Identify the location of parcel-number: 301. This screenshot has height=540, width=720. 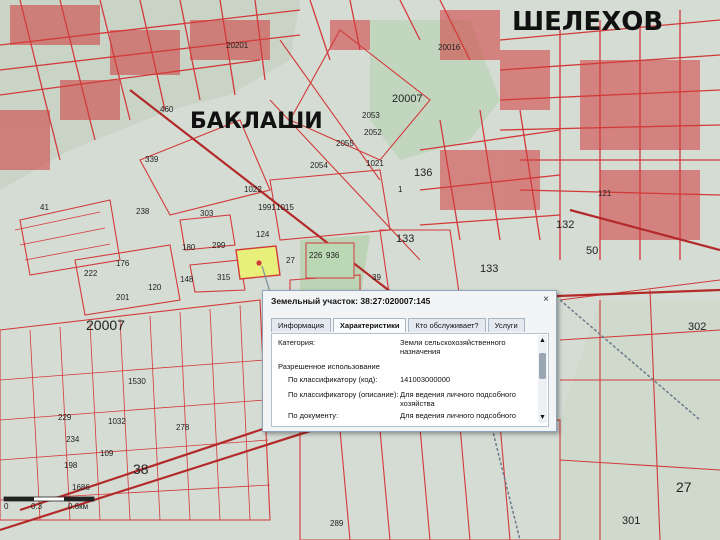
(631, 521).